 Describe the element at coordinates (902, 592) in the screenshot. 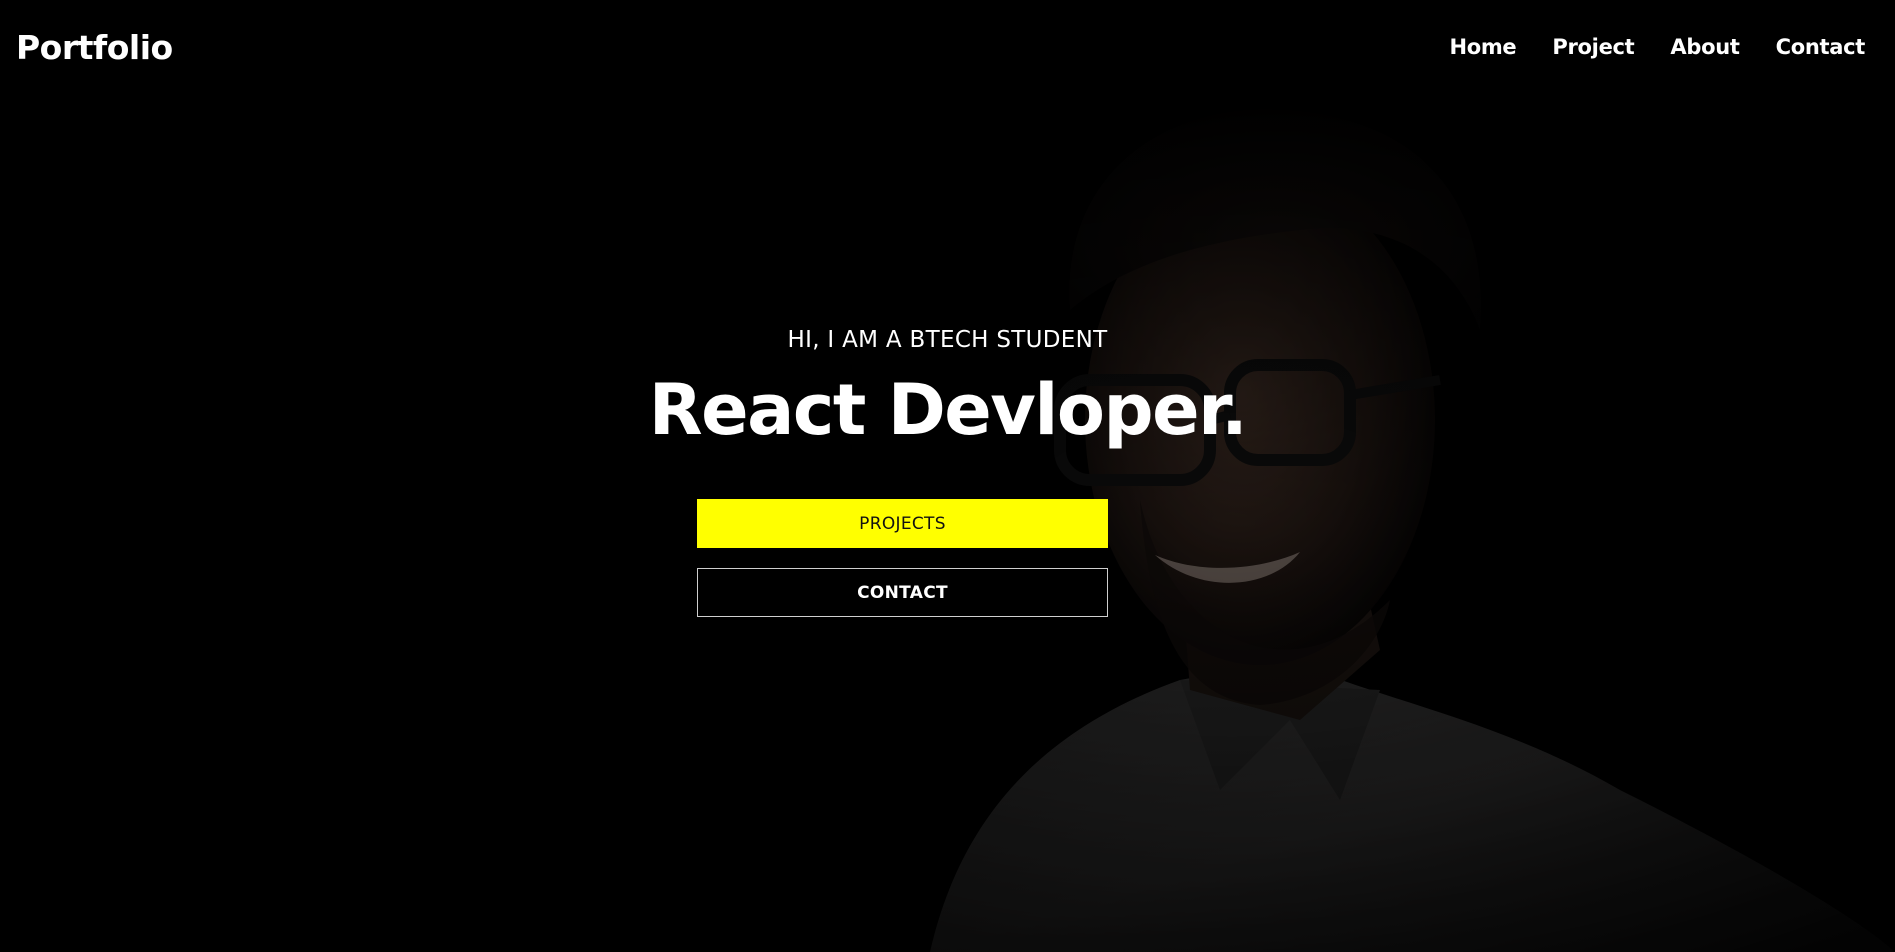

I see `contact-button: CONTACT` at that location.